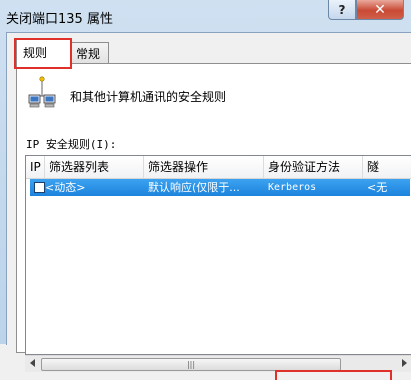 This screenshot has height=380, width=411. I want to click on column-header-filter-list: 筛选器列表, so click(94, 167).